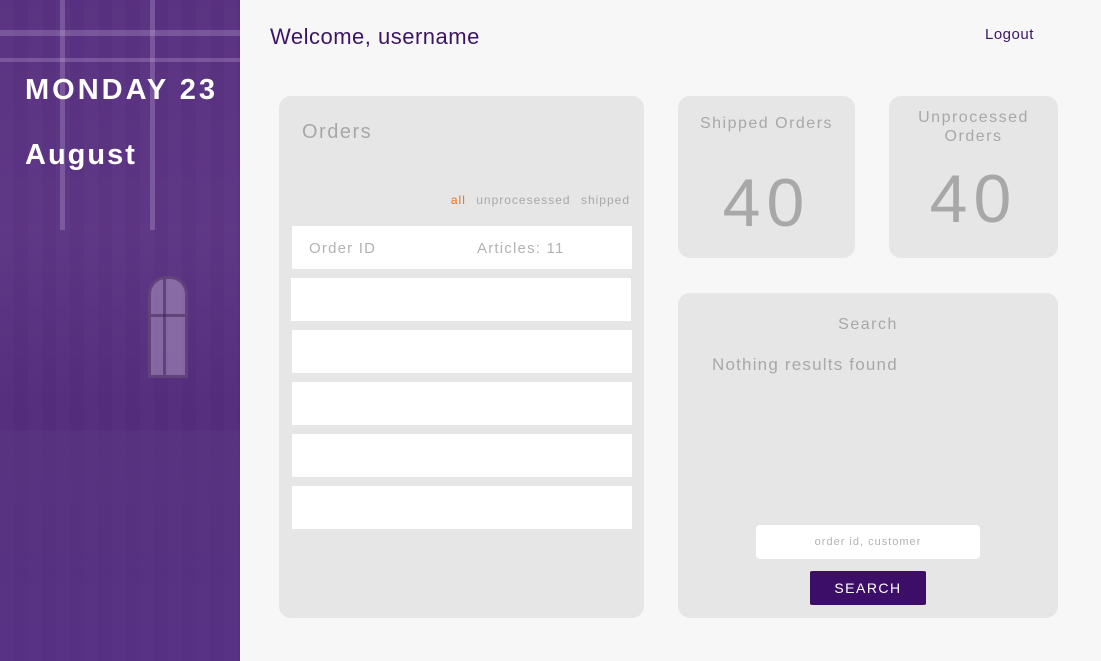 The image size is (1101, 661). What do you see at coordinates (337, 132) in the screenshot?
I see `orders-title: Orders` at bounding box center [337, 132].